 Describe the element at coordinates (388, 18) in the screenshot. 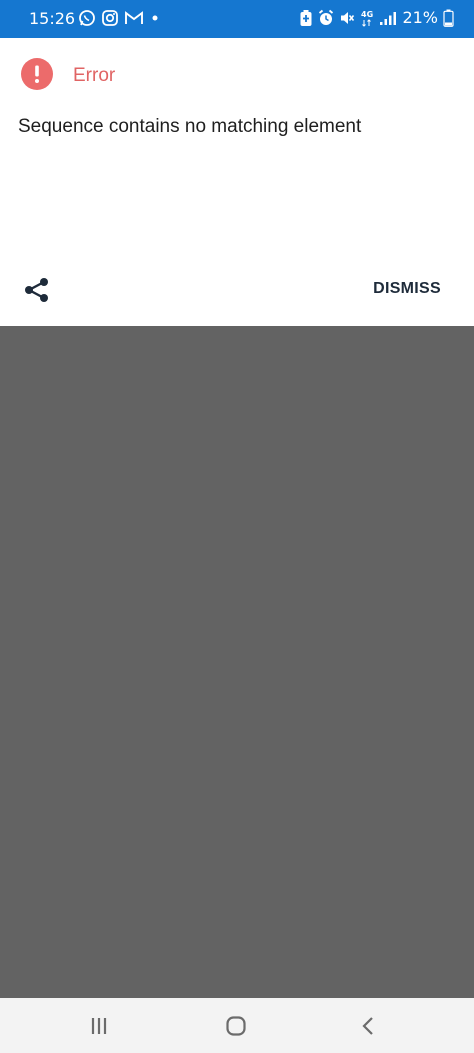

I see `signal-icon` at that location.